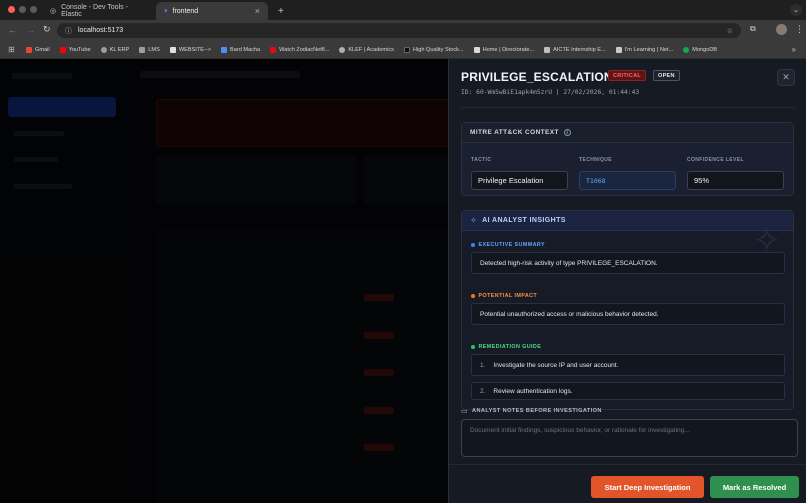 This screenshot has height=503, width=806. What do you see at coordinates (473, 296) in the screenshot?
I see `impact-dot-icon` at bounding box center [473, 296].